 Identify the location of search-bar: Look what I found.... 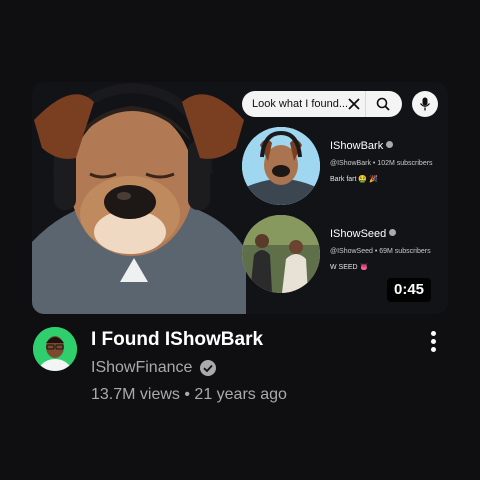
(322, 104).